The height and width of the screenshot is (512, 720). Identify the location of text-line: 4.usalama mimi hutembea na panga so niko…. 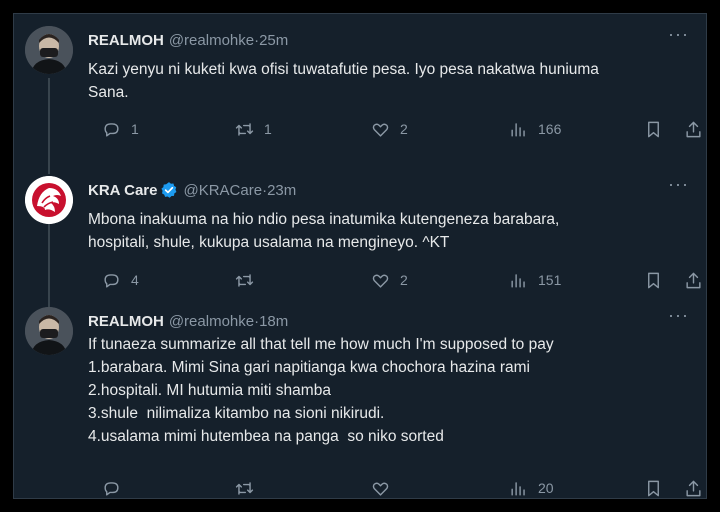
(266, 436).